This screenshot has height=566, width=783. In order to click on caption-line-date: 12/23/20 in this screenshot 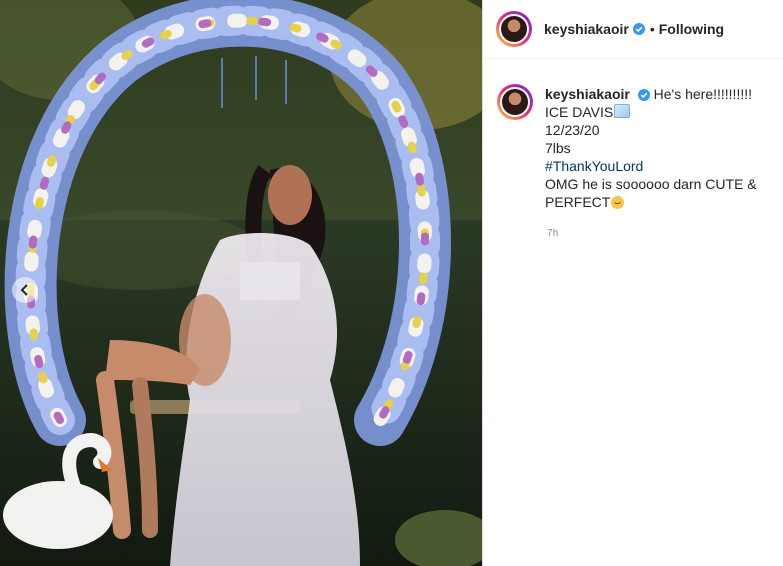, I will do `click(572, 130)`.